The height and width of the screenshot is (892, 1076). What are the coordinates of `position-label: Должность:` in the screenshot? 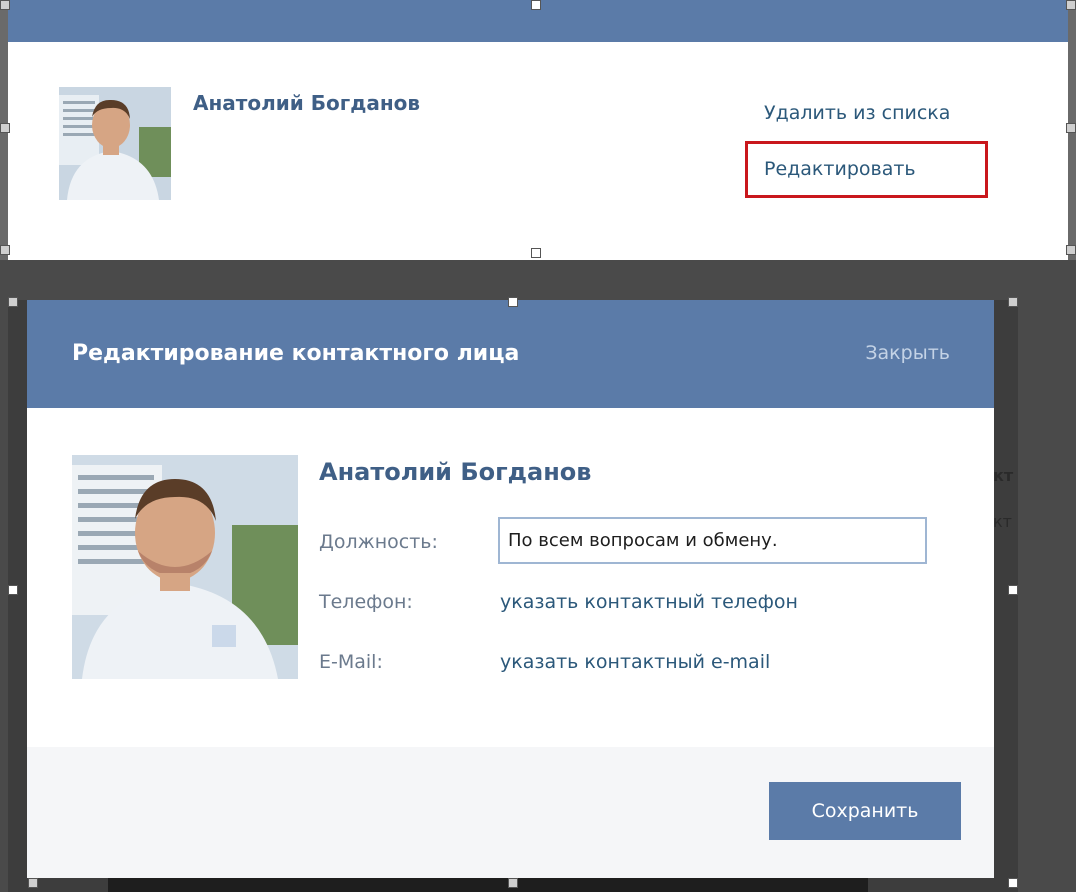 It's located at (378, 542).